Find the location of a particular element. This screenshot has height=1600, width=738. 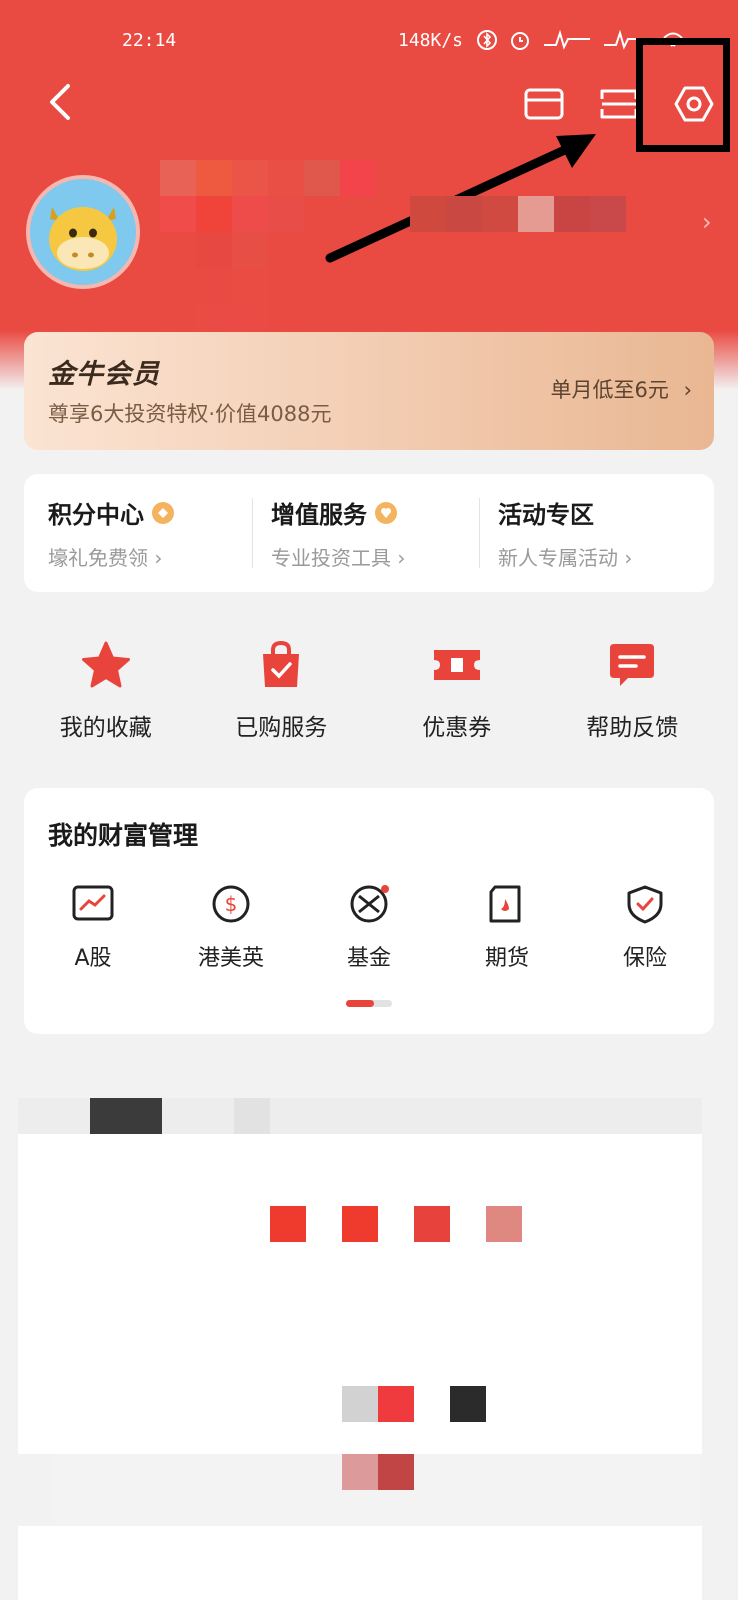

member-action-label: 单月低至6元 is located at coordinates (609, 390).